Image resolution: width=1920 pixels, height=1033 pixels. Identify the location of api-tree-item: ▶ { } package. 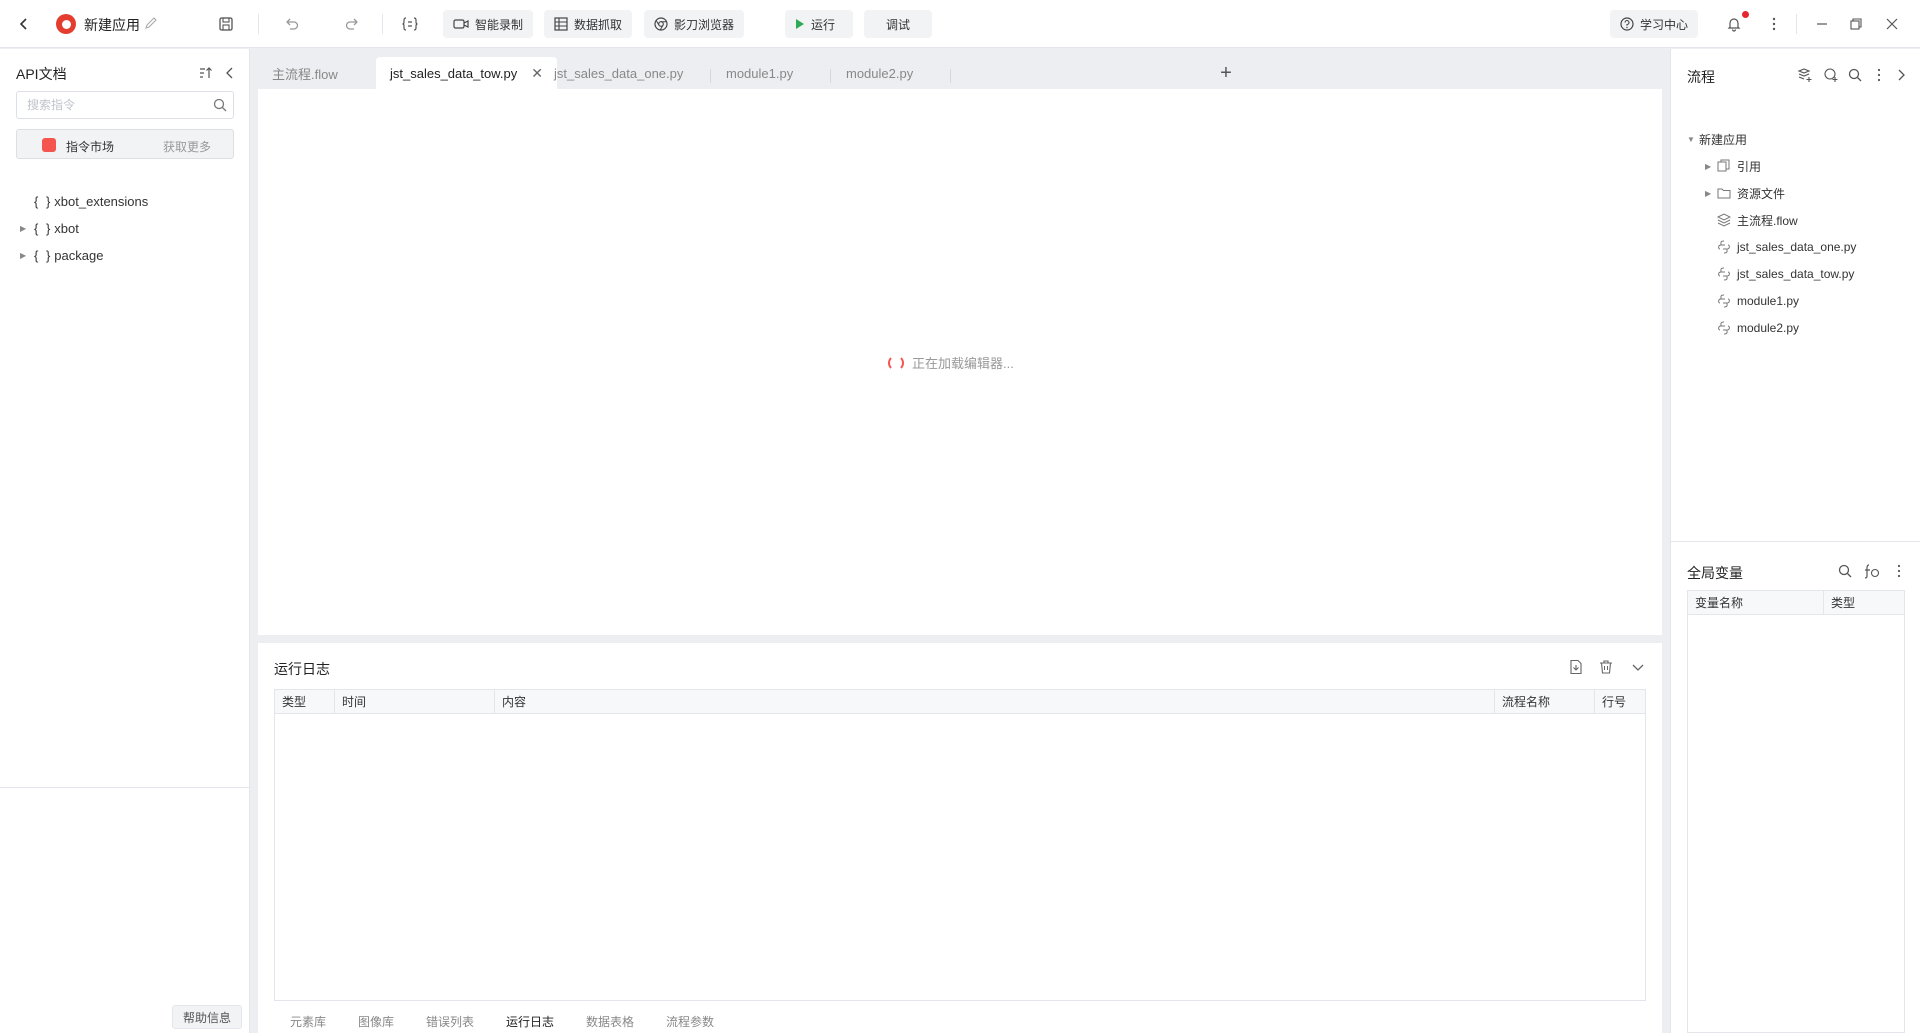
(61, 255).